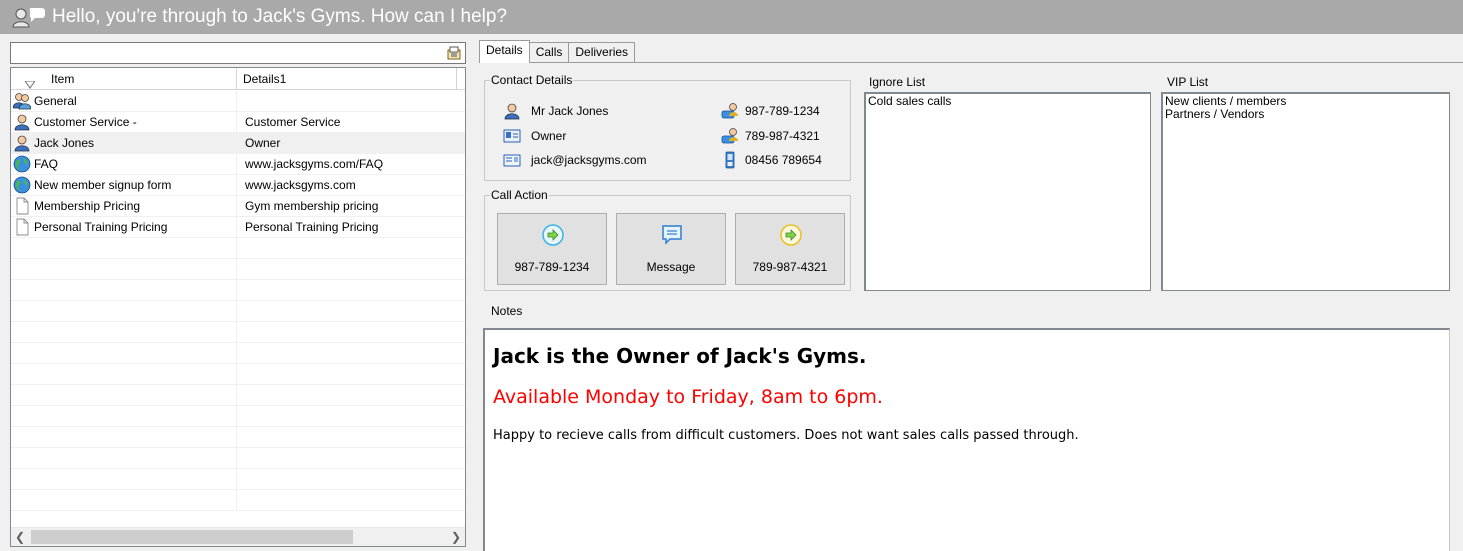 The image size is (1463, 551). Describe the element at coordinates (85, 122) in the screenshot. I see `item-name: Customer Service -` at that location.